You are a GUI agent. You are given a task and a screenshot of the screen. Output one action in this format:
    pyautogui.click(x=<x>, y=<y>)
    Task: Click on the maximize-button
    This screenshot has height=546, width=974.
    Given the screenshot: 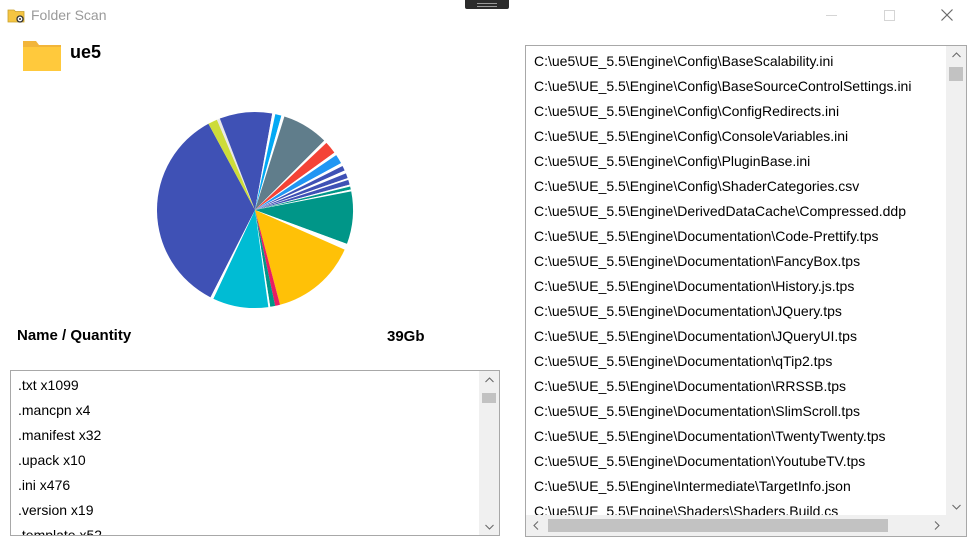 What is the action you would take?
    pyautogui.click(x=889, y=15)
    